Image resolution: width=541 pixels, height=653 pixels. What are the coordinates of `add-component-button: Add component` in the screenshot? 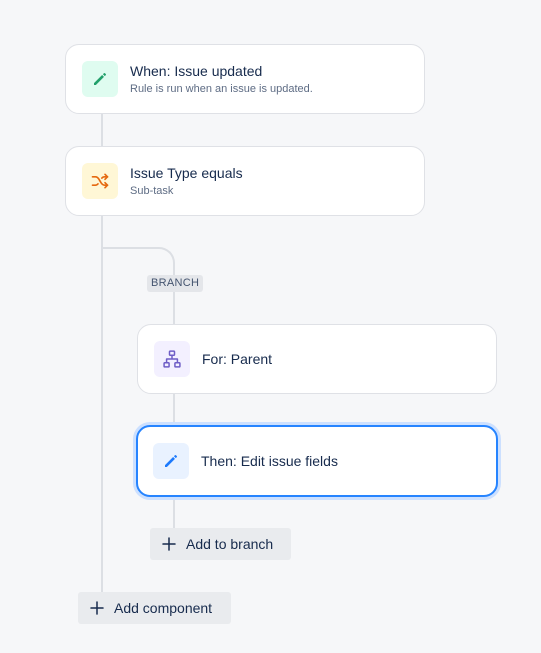 It's located at (154, 608).